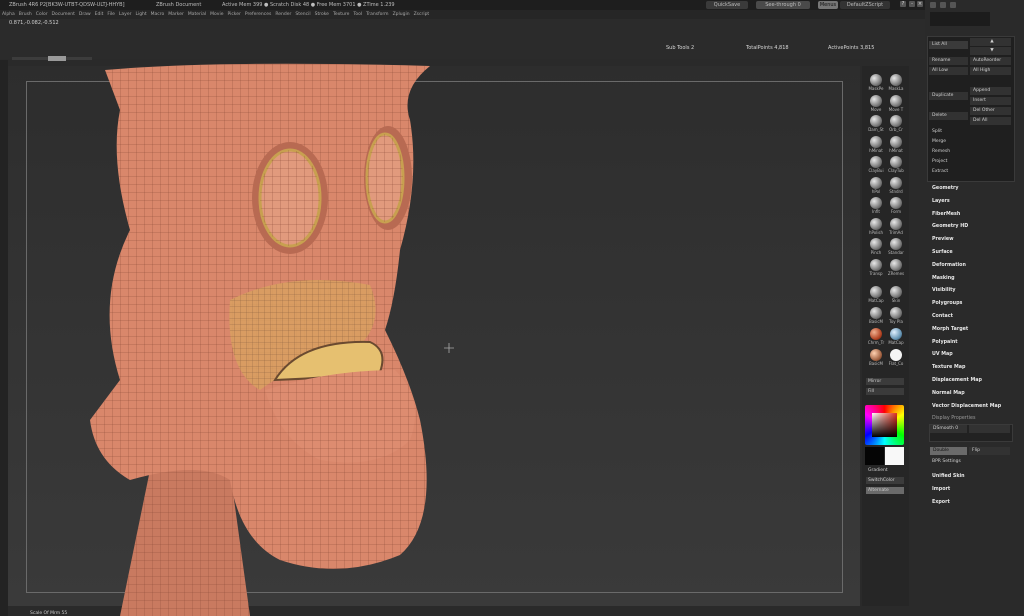 The height and width of the screenshot is (616, 1024). Describe the element at coordinates (896, 170) in the screenshot. I see `brush-label: ClayTub` at that location.